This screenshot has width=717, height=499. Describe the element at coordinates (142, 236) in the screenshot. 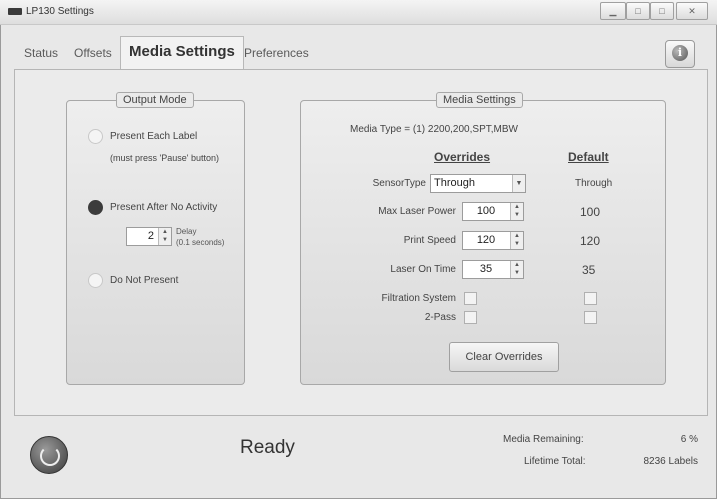

I see `delay-value: 2` at that location.